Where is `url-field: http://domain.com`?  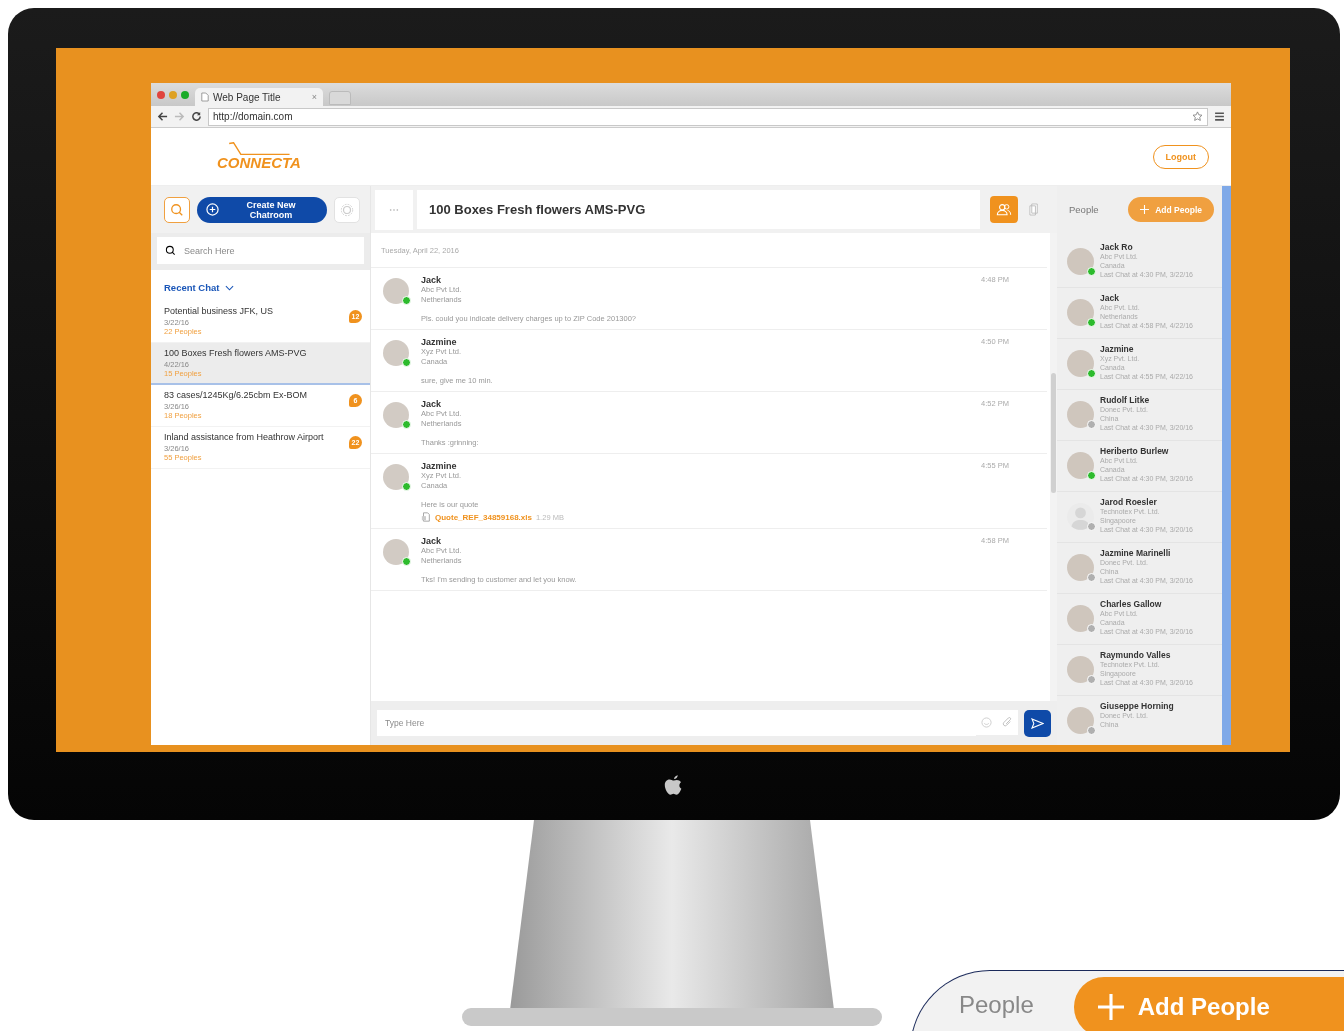 url-field: http://domain.com is located at coordinates (708, 116).